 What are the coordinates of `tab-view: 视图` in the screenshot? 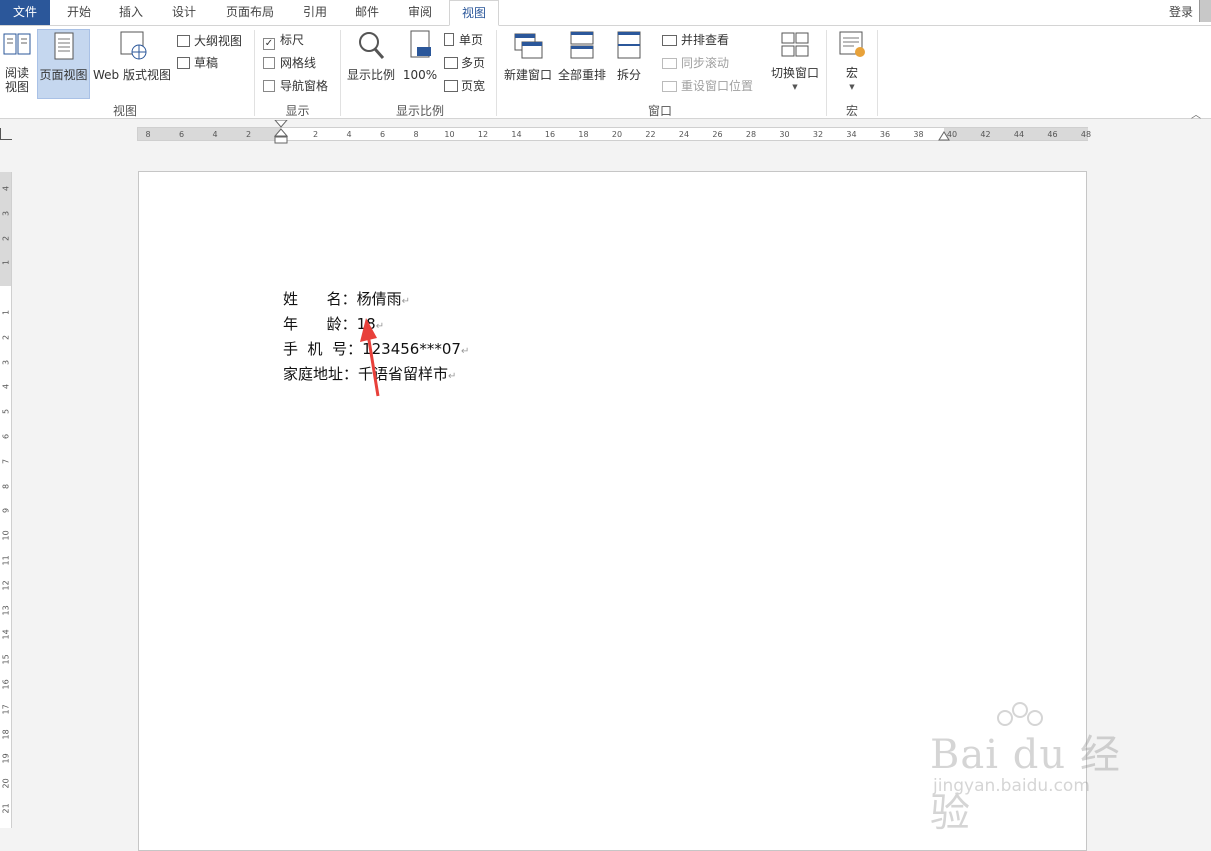 It's located at (474, 13).